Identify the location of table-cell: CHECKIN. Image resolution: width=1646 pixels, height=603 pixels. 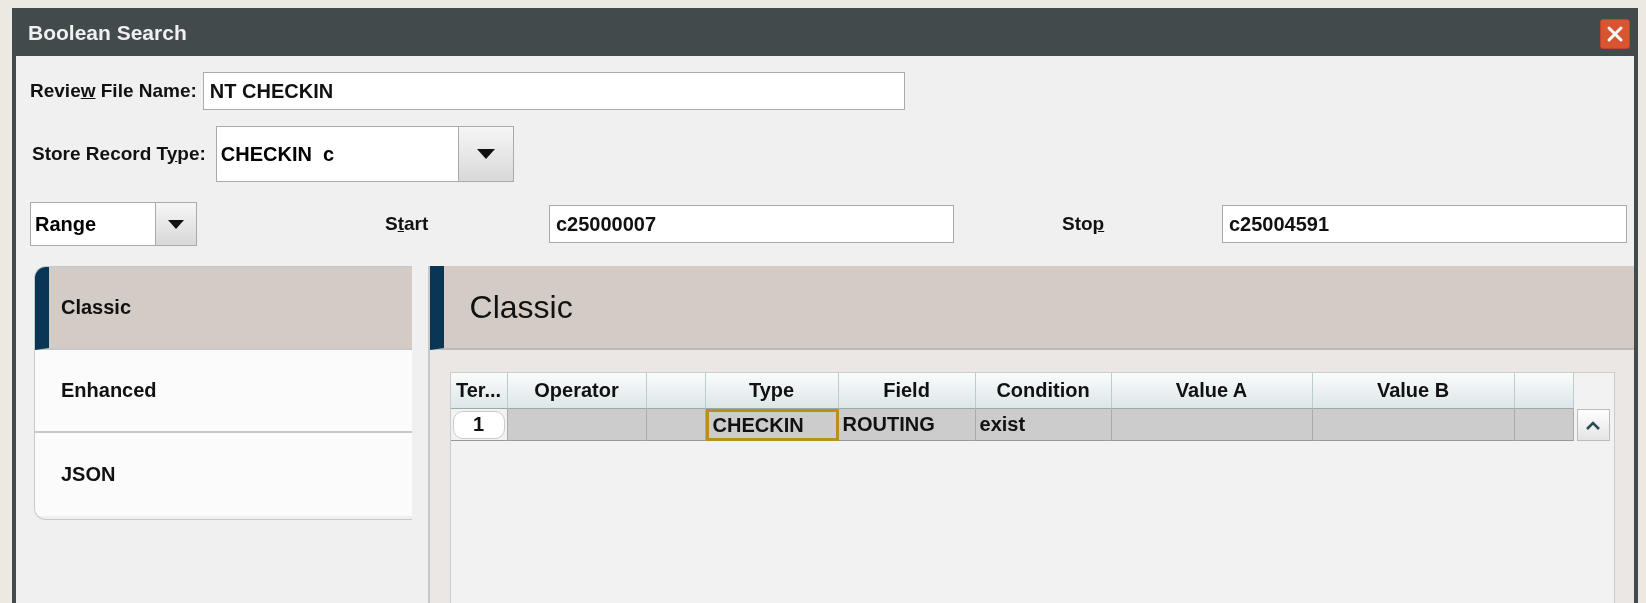
(772, 425).